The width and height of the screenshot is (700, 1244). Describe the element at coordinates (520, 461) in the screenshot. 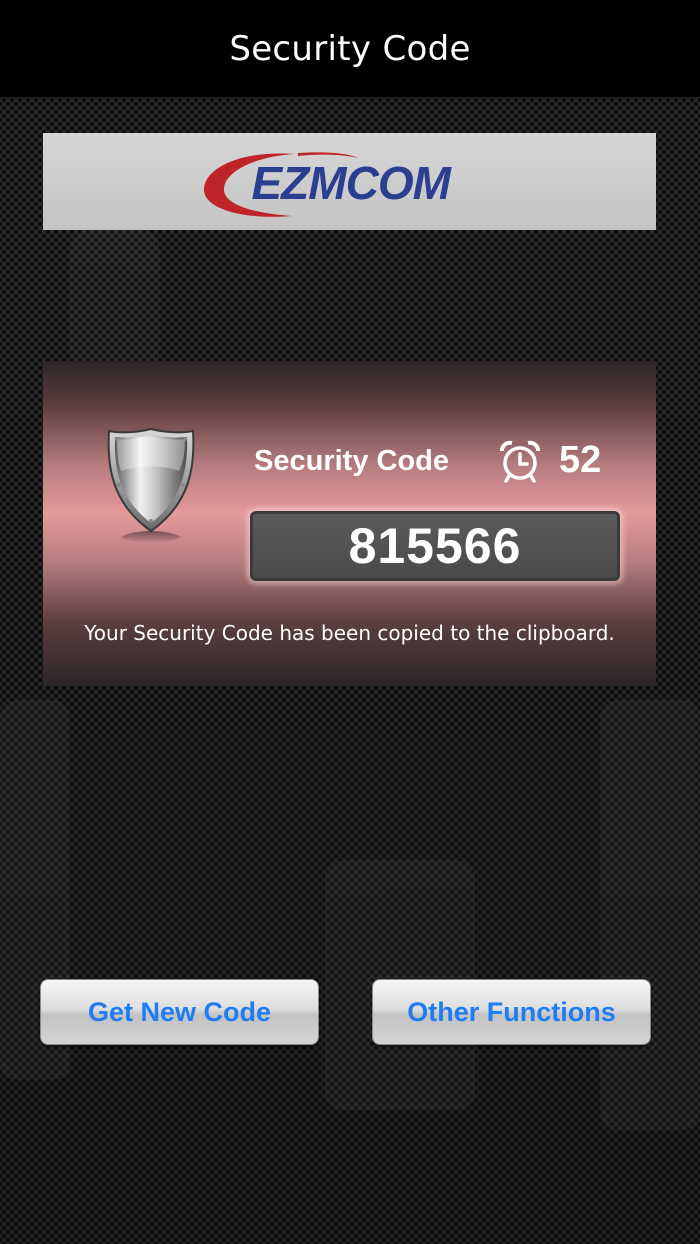

I see `alarm-clock-icon` at that location.